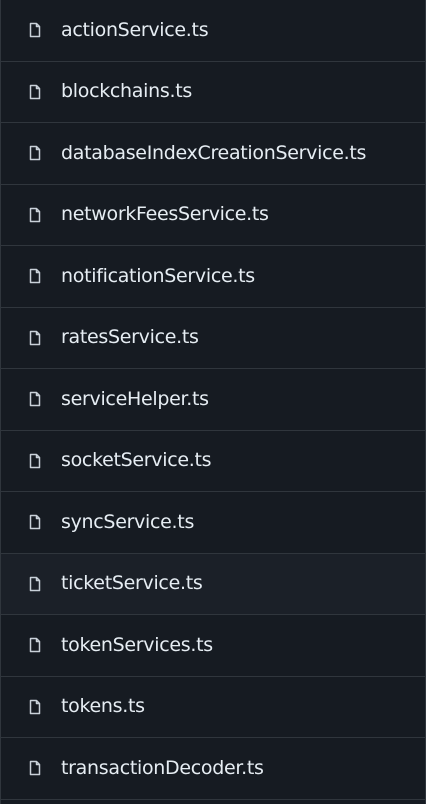 This screenshot has height=804, width=426. What do you see at coordinates (158, 276) in the screenshot?
I see `file-name: notificationService.ts` at bounding box center [158, 276].